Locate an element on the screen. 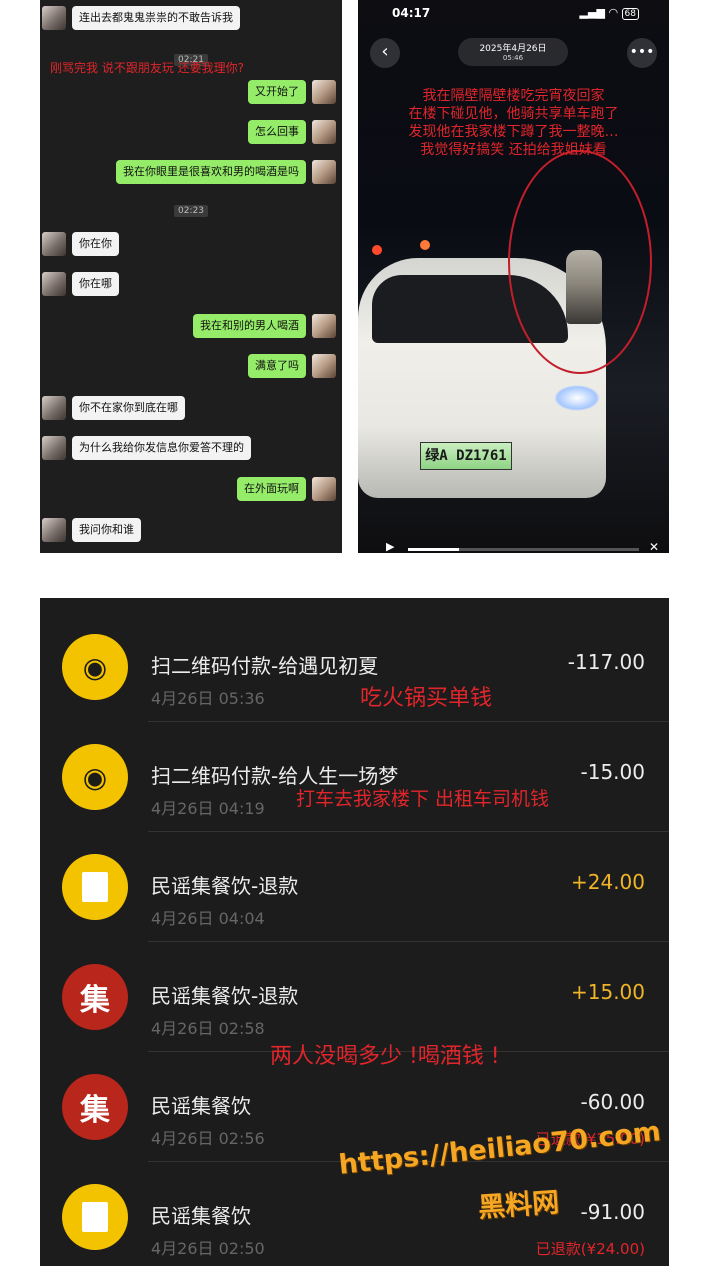 Image resolution: width=709 pixels, height=1280 pixels. chat-message: 连出去都鬼鬼祟祟的不敢告诉我 is located at coordinates (144, 18).